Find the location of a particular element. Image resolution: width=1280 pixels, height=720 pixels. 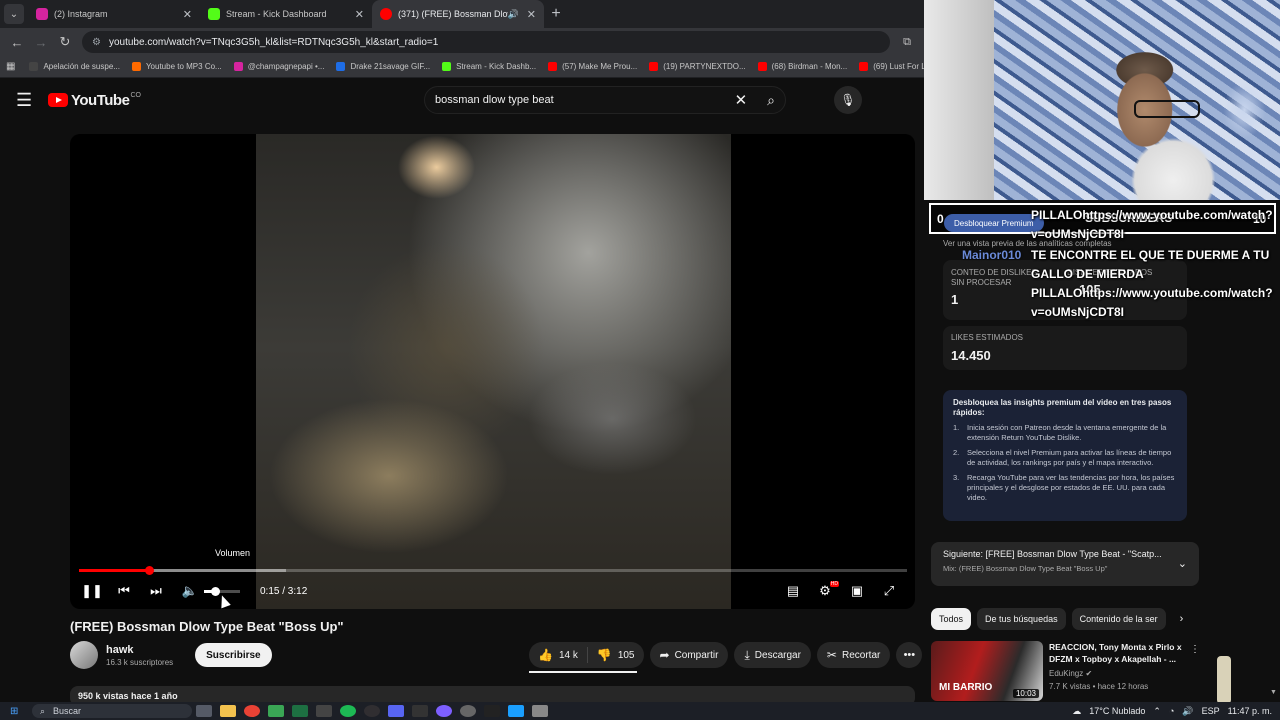

weather-icon: ☁ is located at coordinates (1076, 711).